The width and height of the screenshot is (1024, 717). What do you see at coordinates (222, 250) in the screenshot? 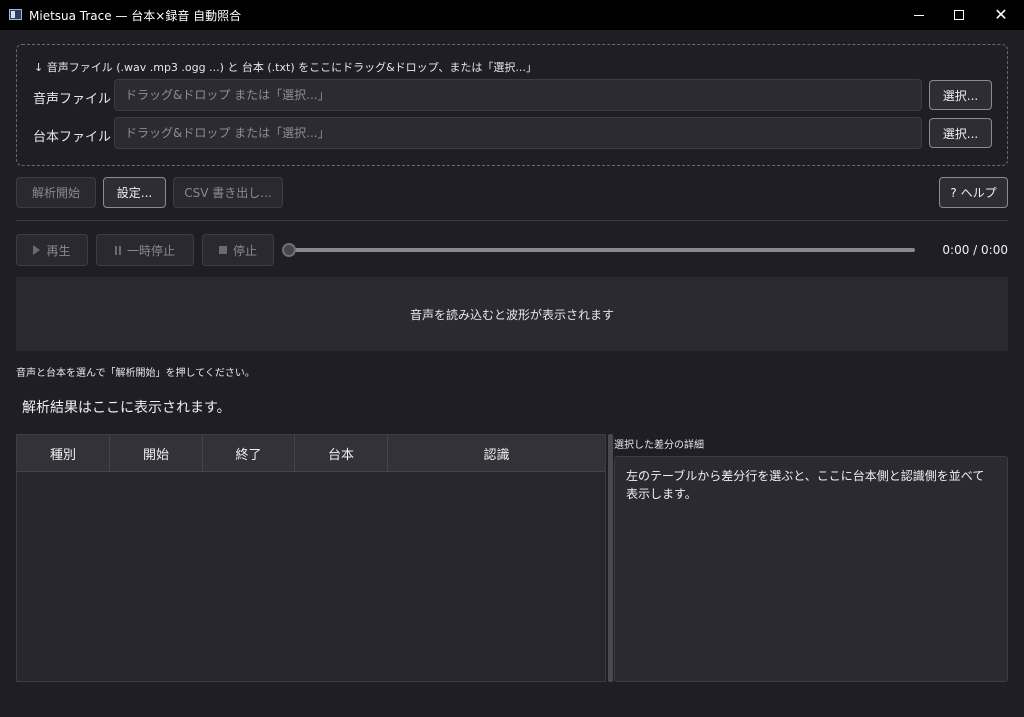
I see `stop-icon` at bounding box center [222, 250].